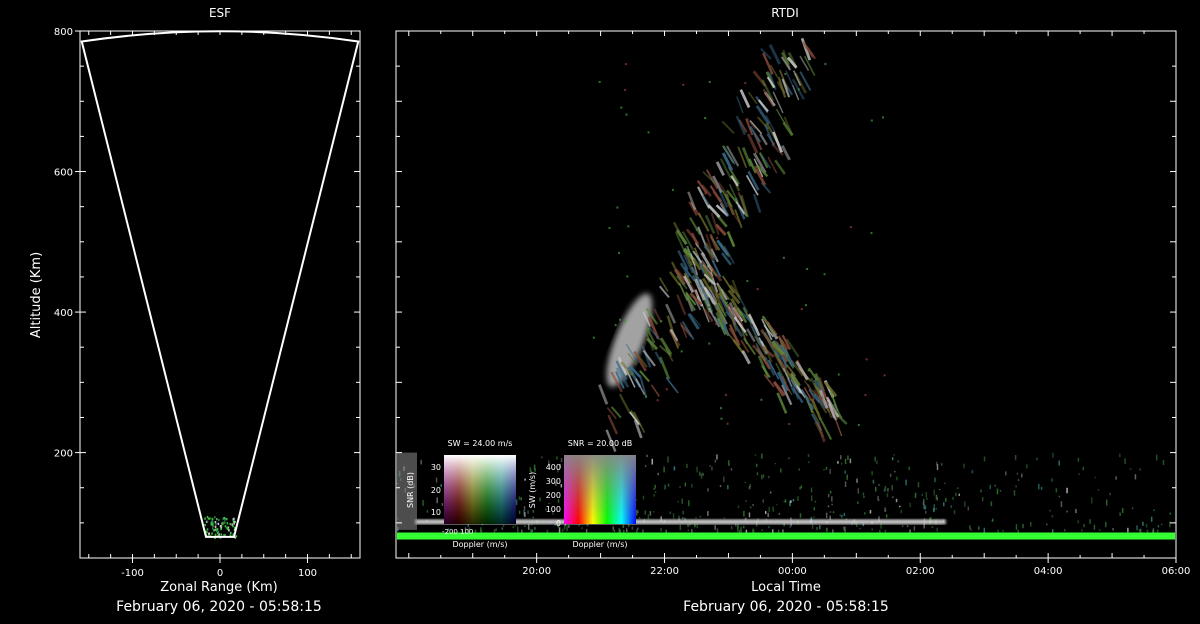 Image resolution: width=1200 pixels, height=624 pixels. What do you see at coordinates (553, 467) in the screenshot?
I see `snr-legend-ytick: 400` at bounding box center [553, 467].